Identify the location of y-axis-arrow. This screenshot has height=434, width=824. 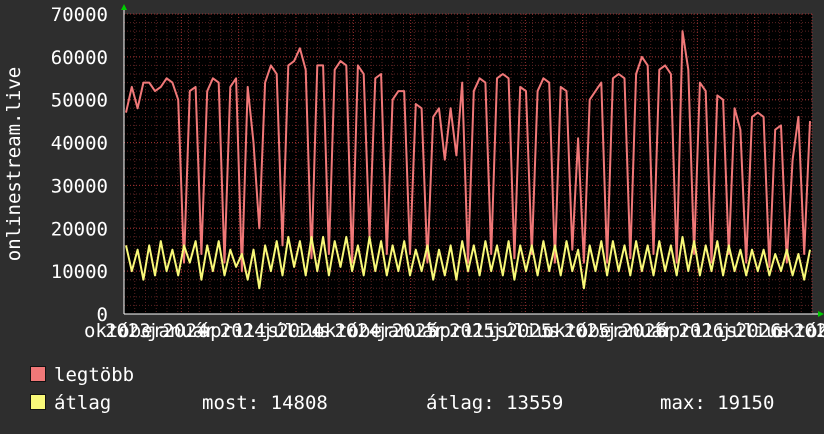
(124, 7).